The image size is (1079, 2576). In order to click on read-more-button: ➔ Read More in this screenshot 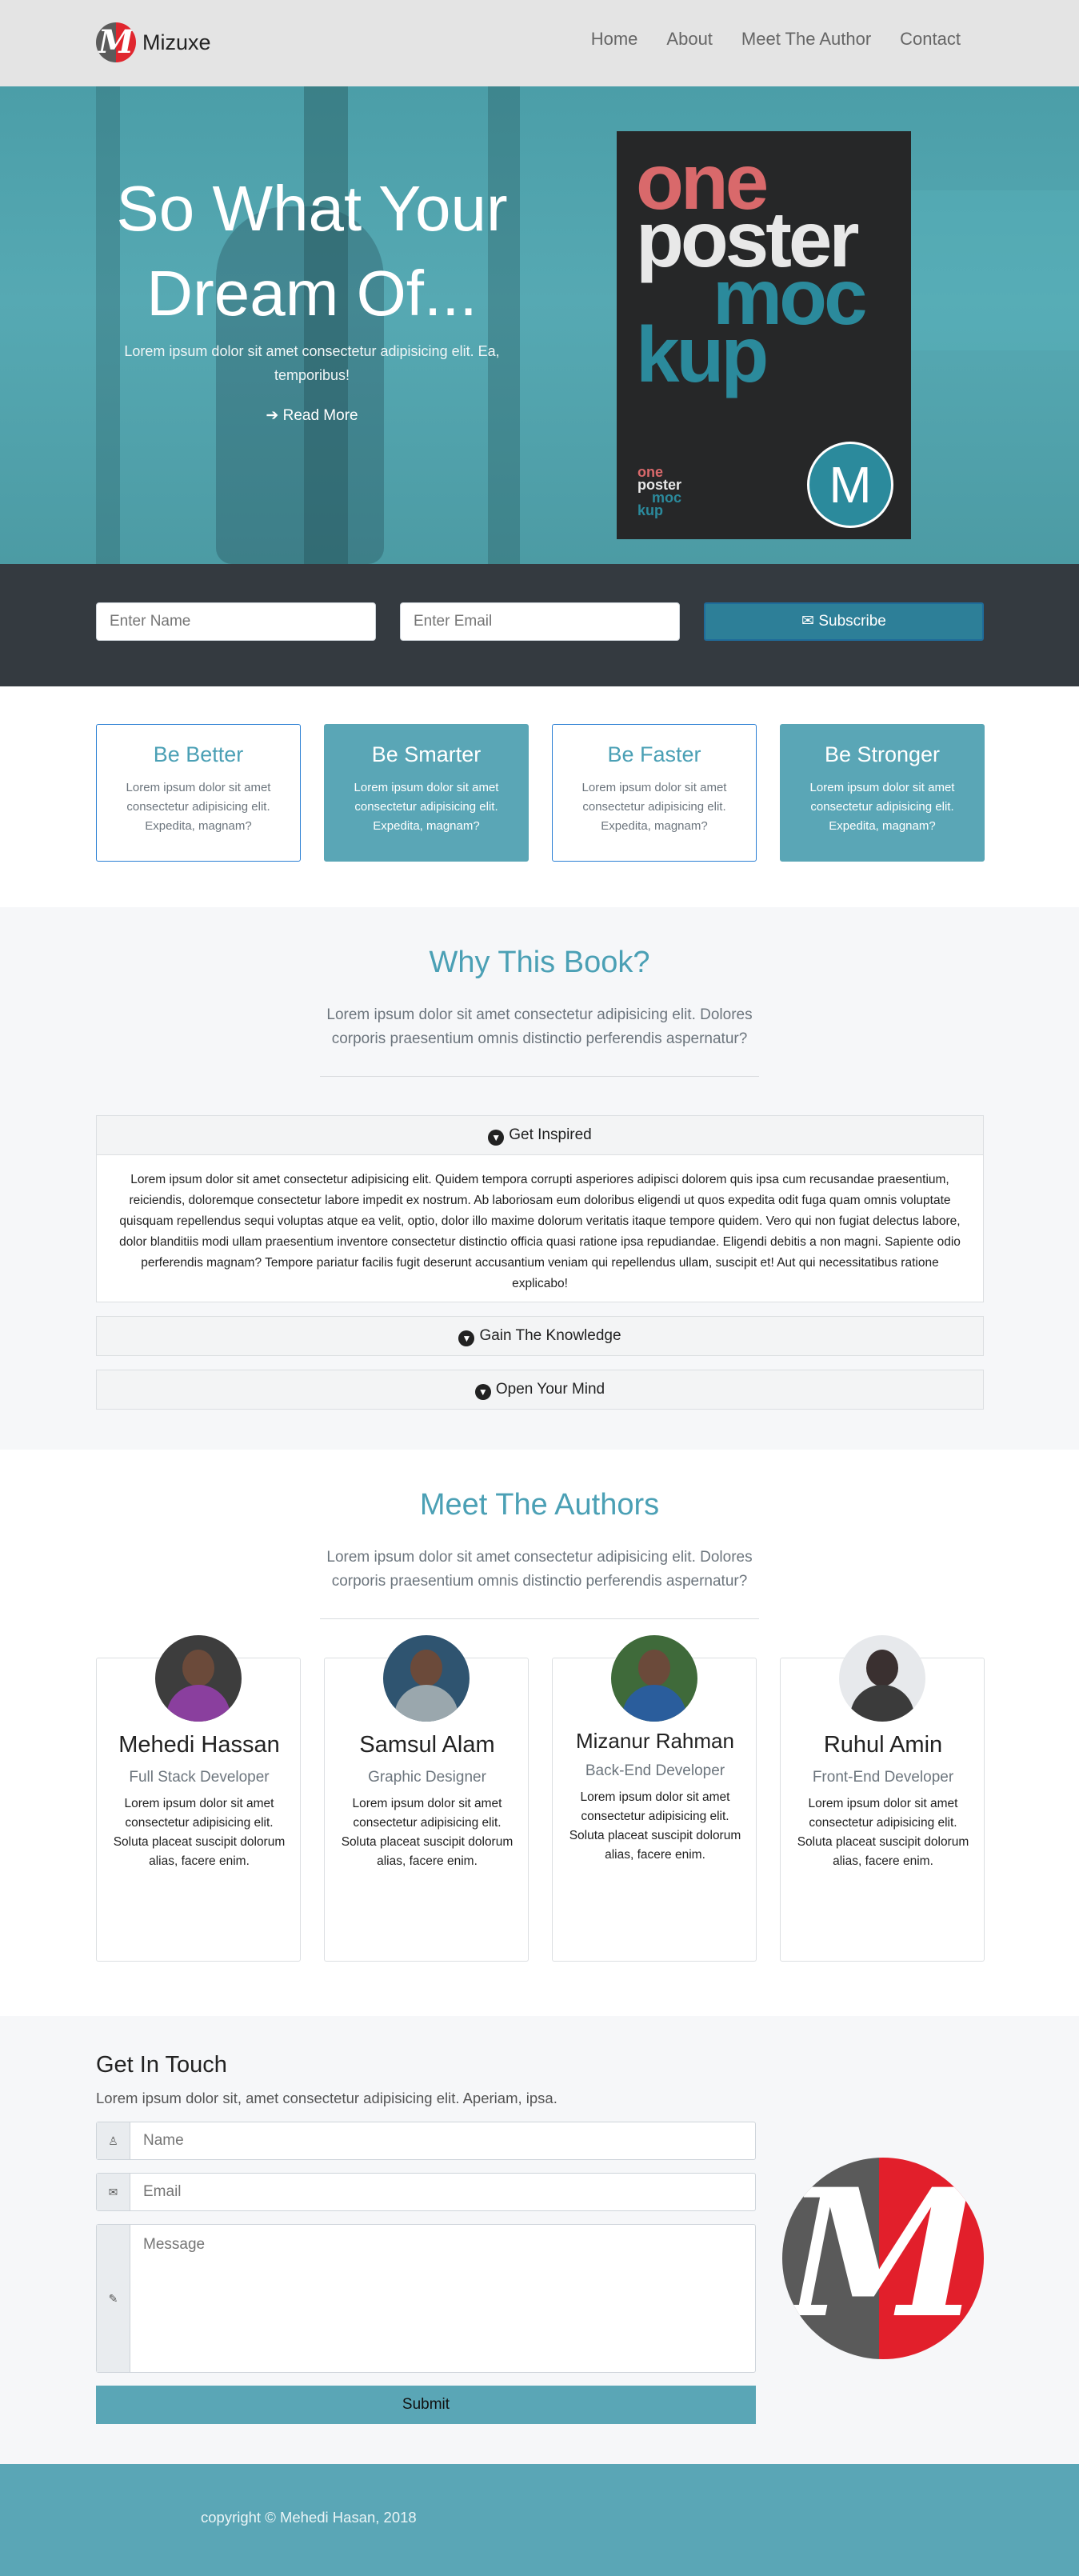, I will do `click(312, 415)`.